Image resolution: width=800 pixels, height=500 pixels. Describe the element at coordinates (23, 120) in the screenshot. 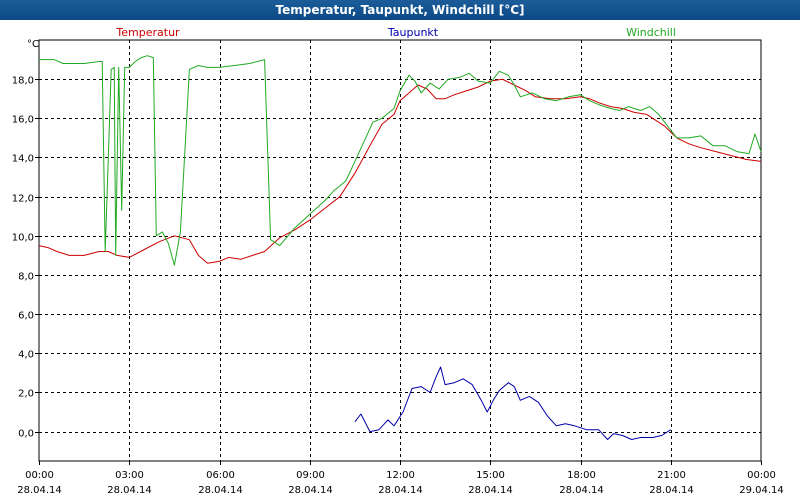

I see `y-tick-label: 16,0` at that location.